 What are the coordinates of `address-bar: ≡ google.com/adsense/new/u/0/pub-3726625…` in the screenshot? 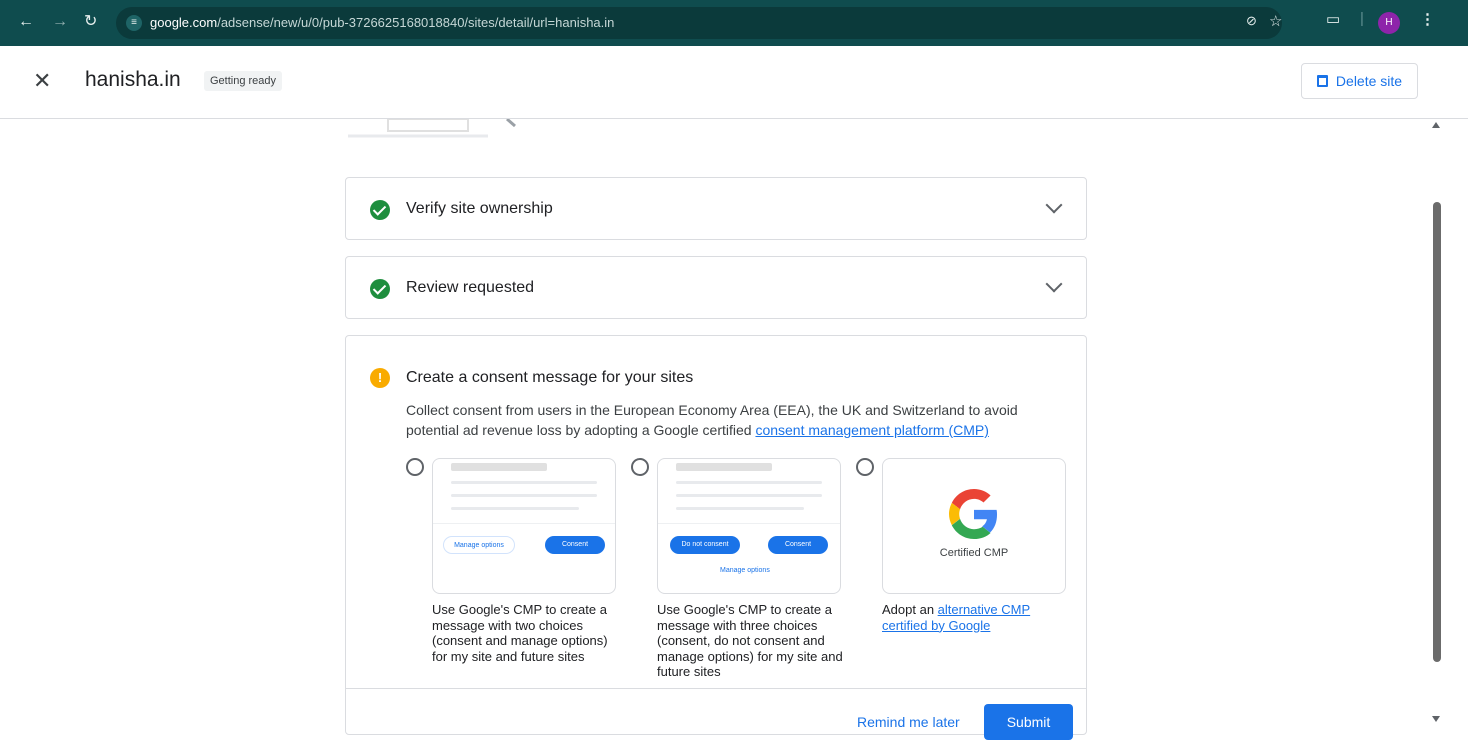 It's located at (699, 23).